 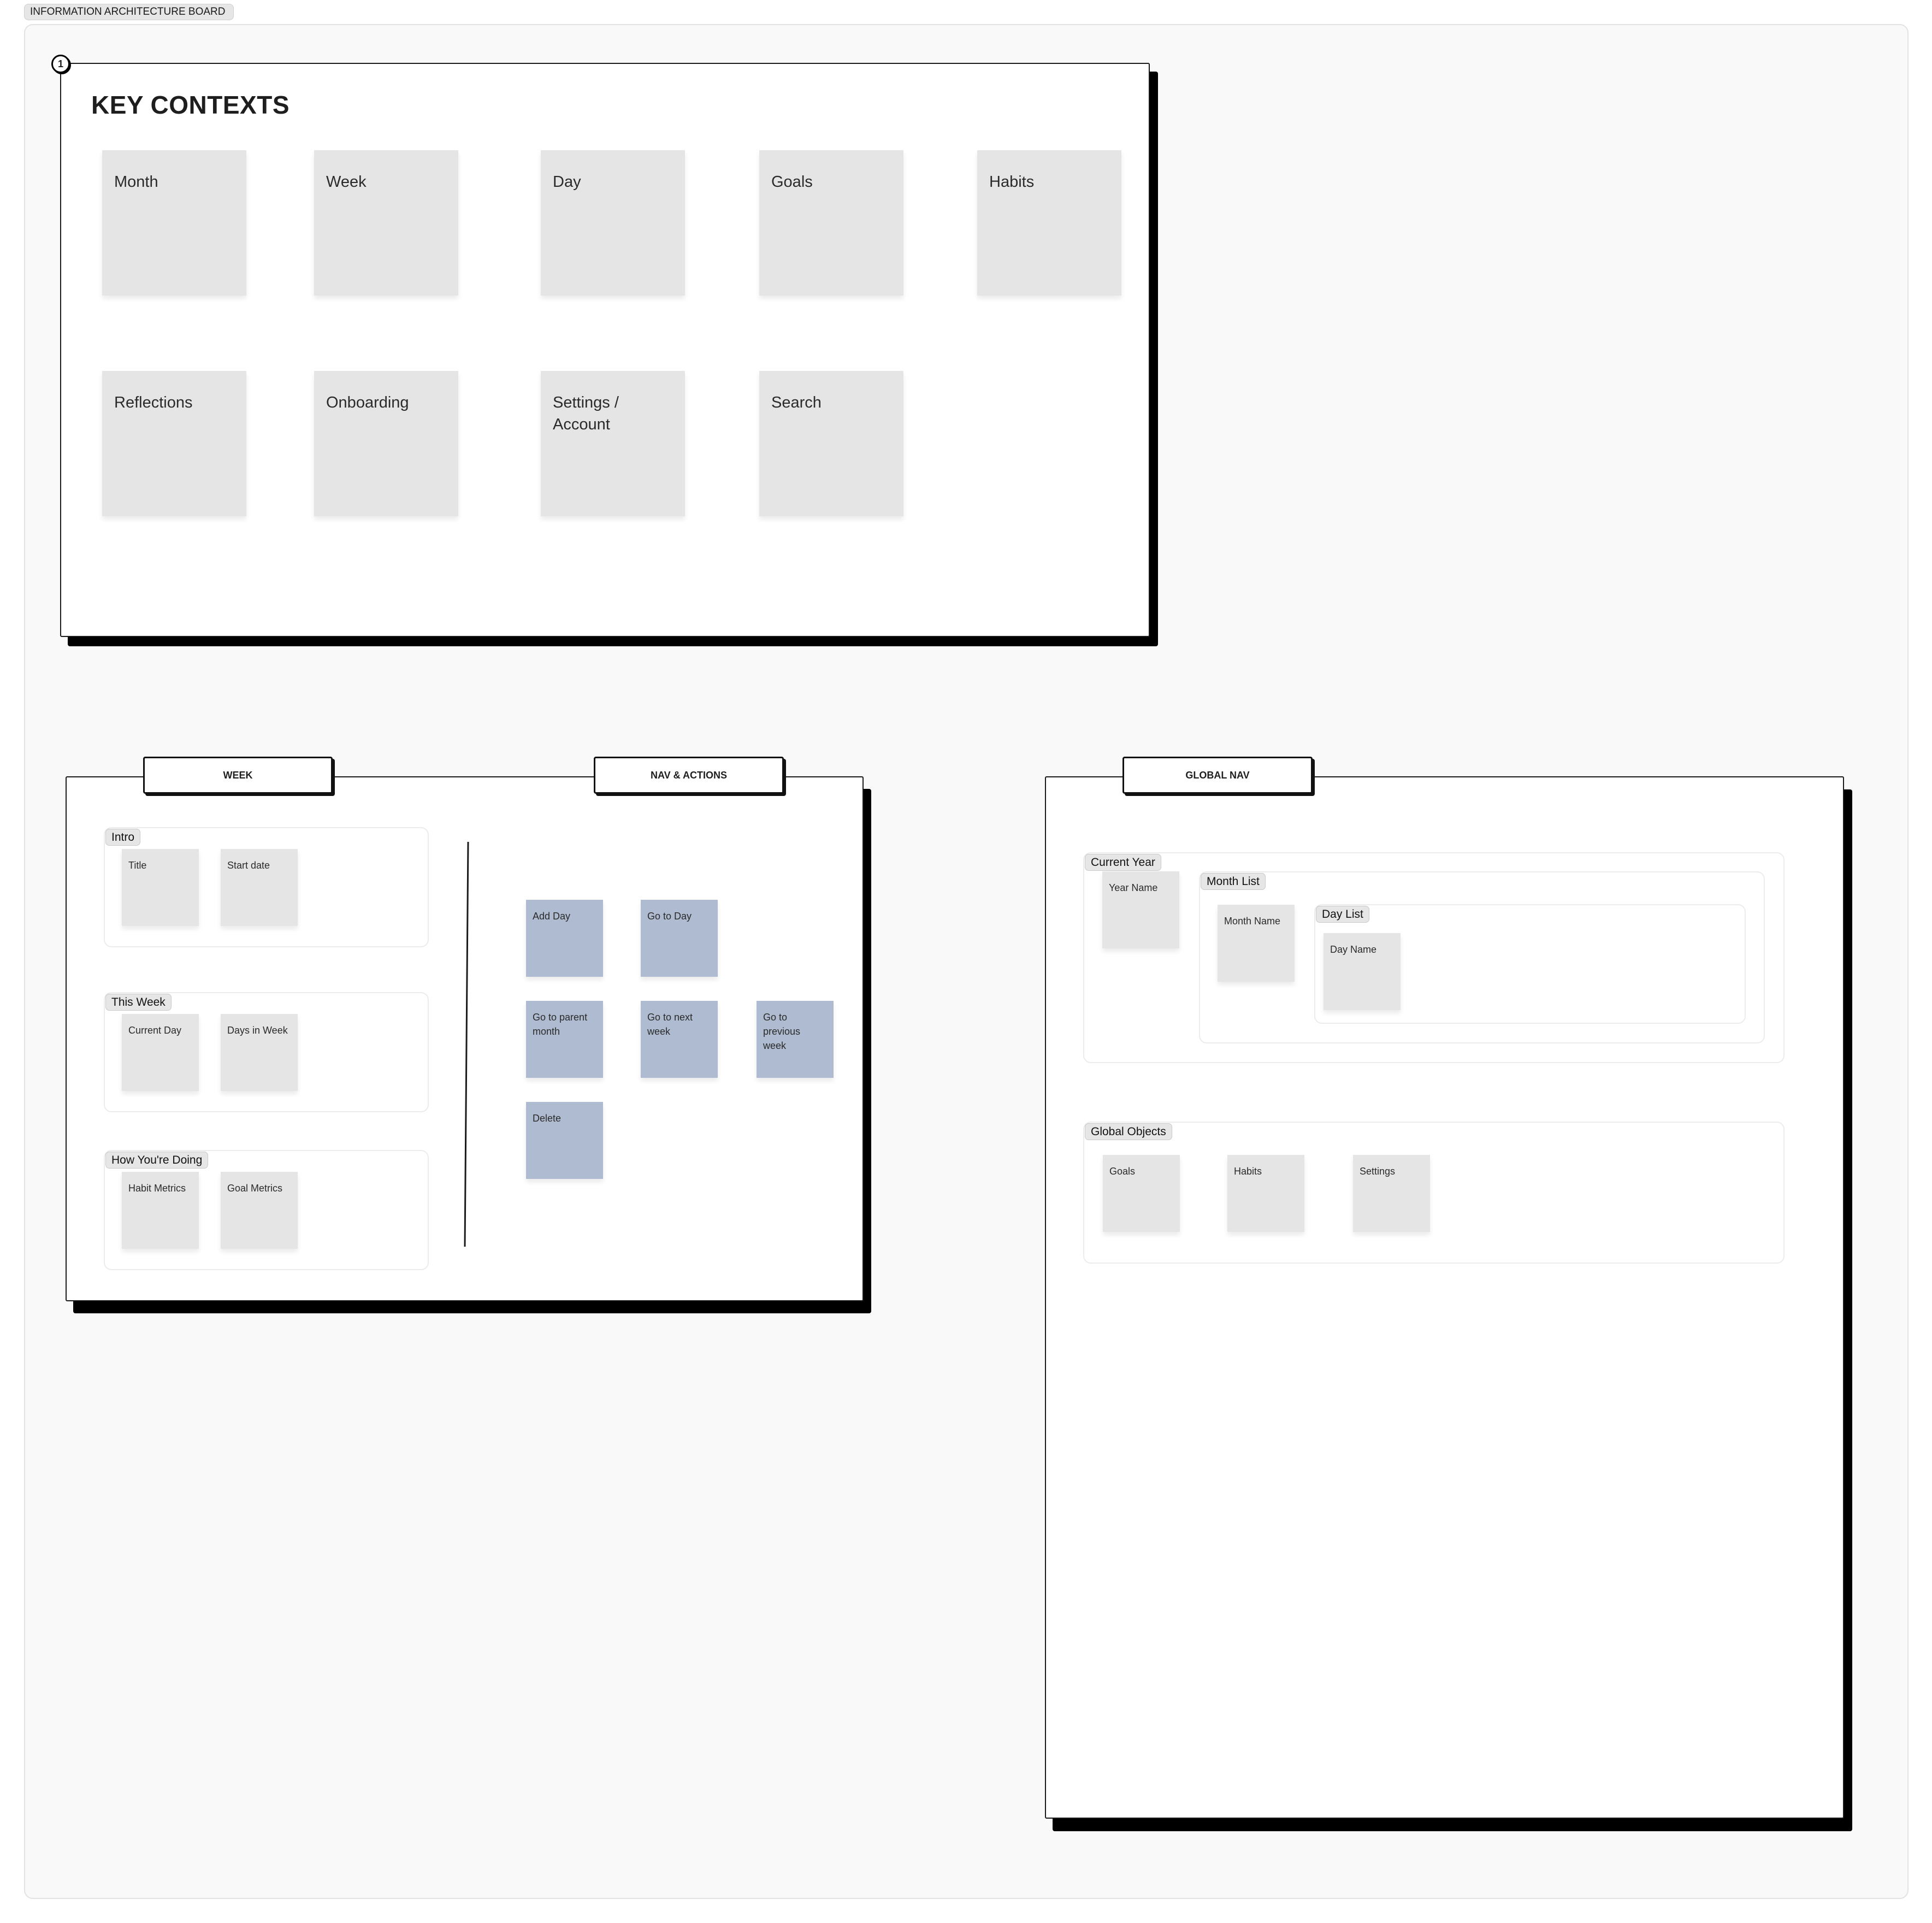 I want to click on week-tab: WEEK, so click(x=238, y=775).